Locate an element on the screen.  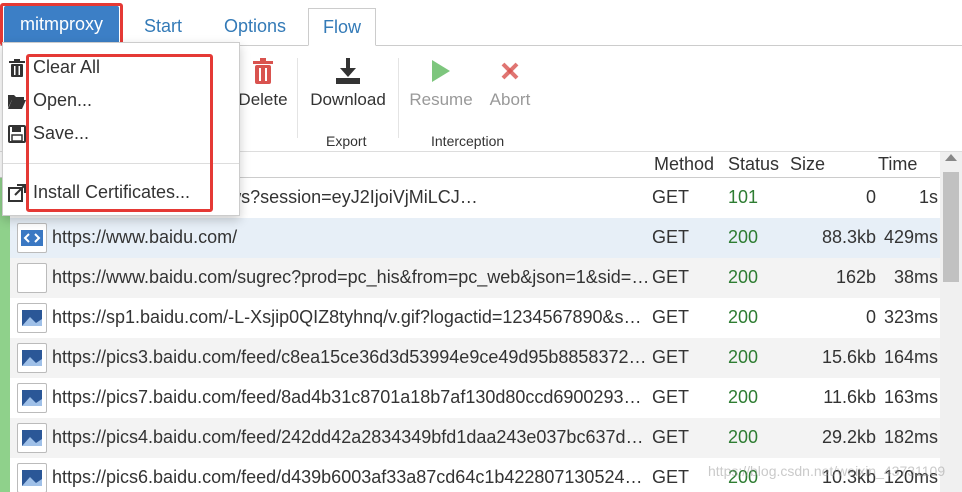
blank-document-icon is located at coordinates (32, 278).